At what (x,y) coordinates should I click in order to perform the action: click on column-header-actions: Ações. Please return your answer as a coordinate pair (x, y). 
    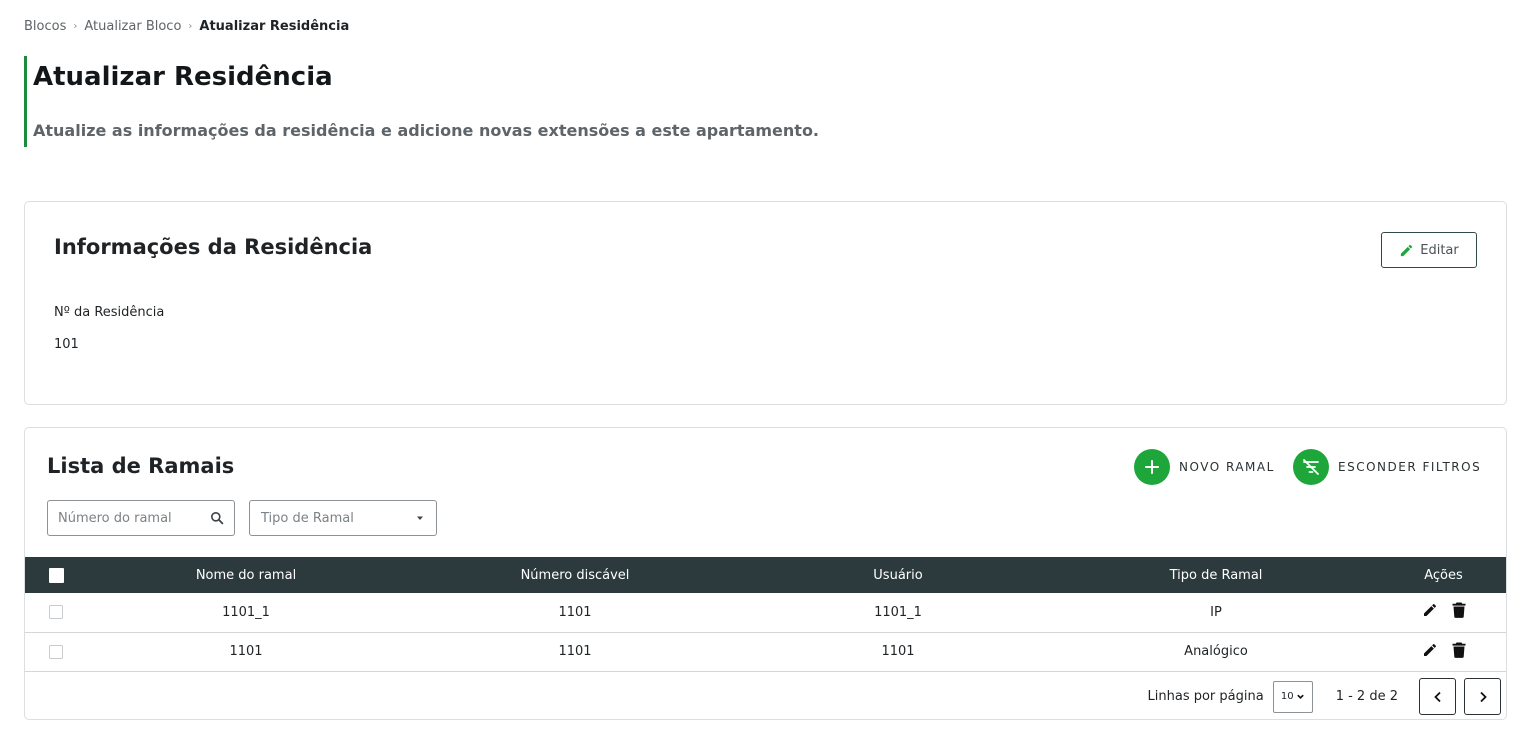
    Looking at the image, I should click on (1443, 575).